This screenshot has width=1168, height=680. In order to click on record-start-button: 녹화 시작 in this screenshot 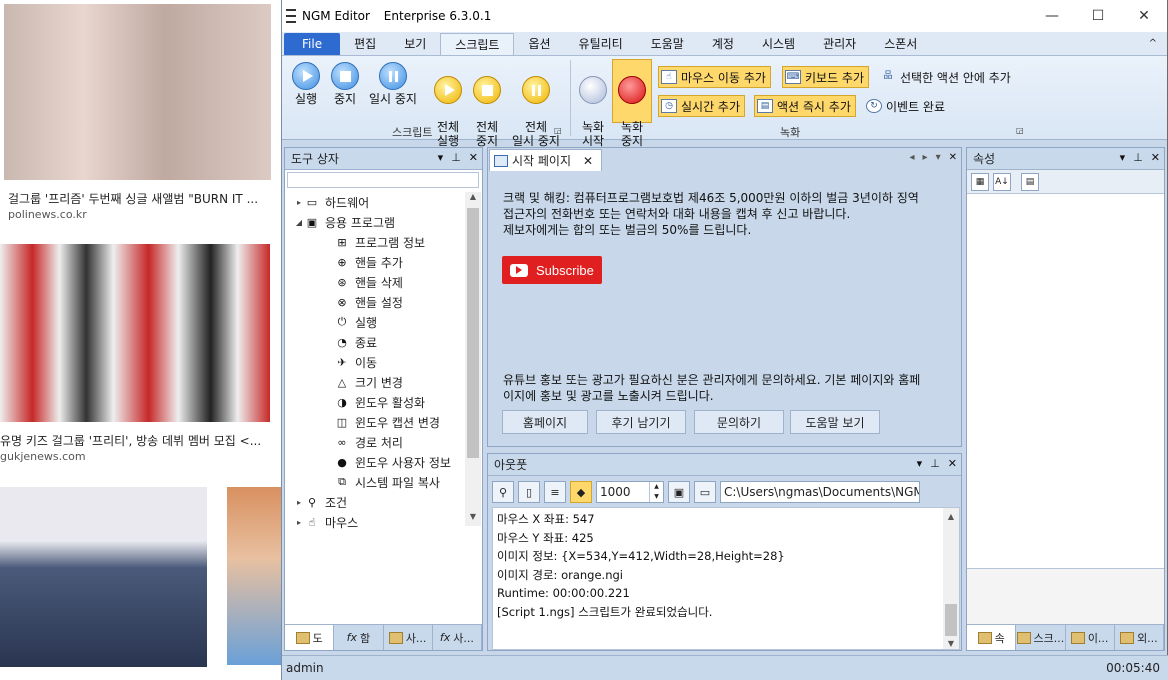, I will do `click(593, 105)`.